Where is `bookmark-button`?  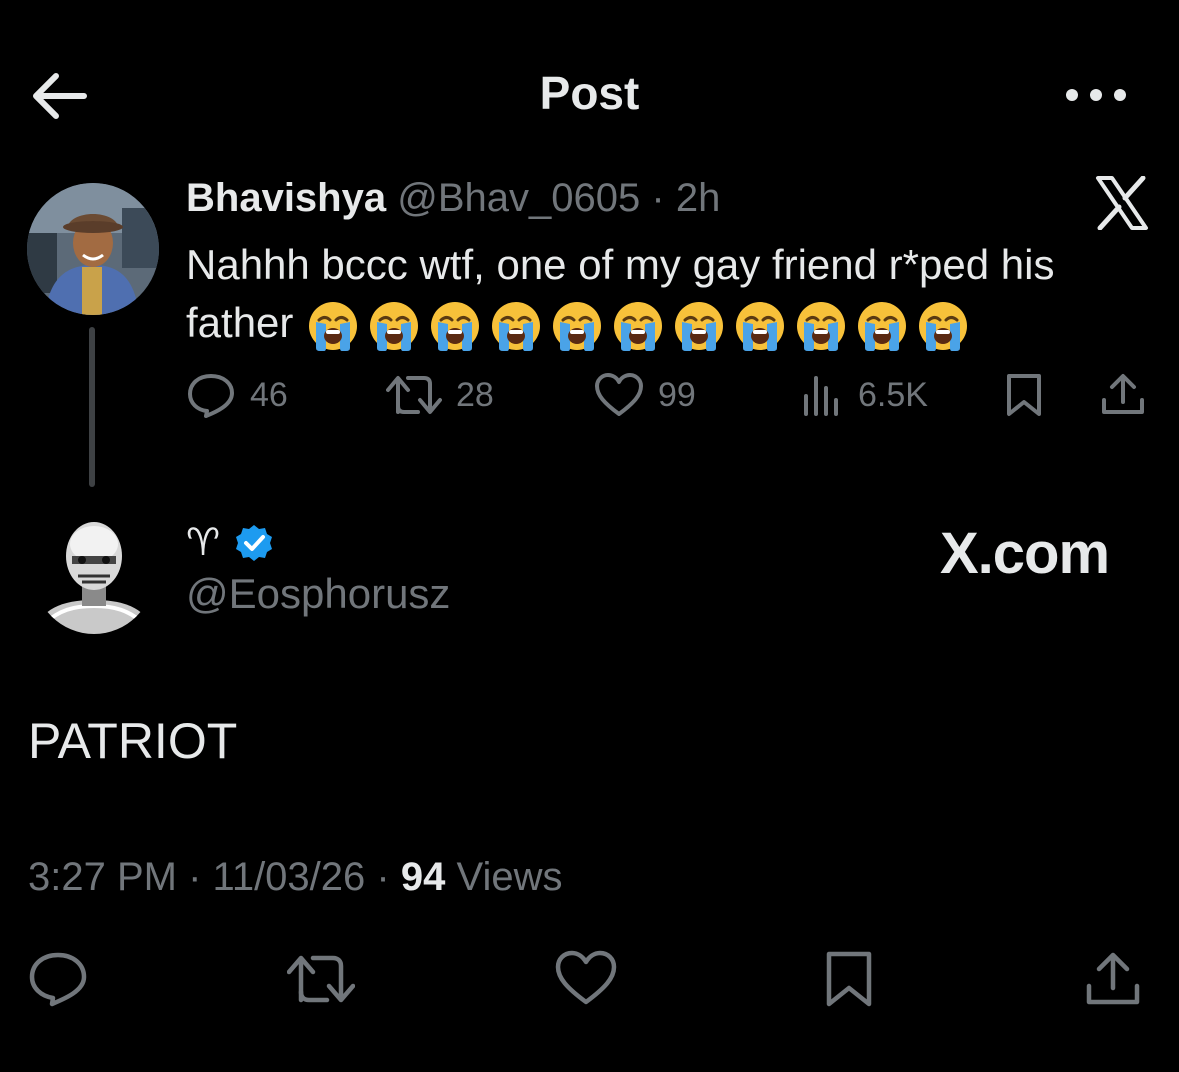 bookmark-button is located at coordinates (849, 979).